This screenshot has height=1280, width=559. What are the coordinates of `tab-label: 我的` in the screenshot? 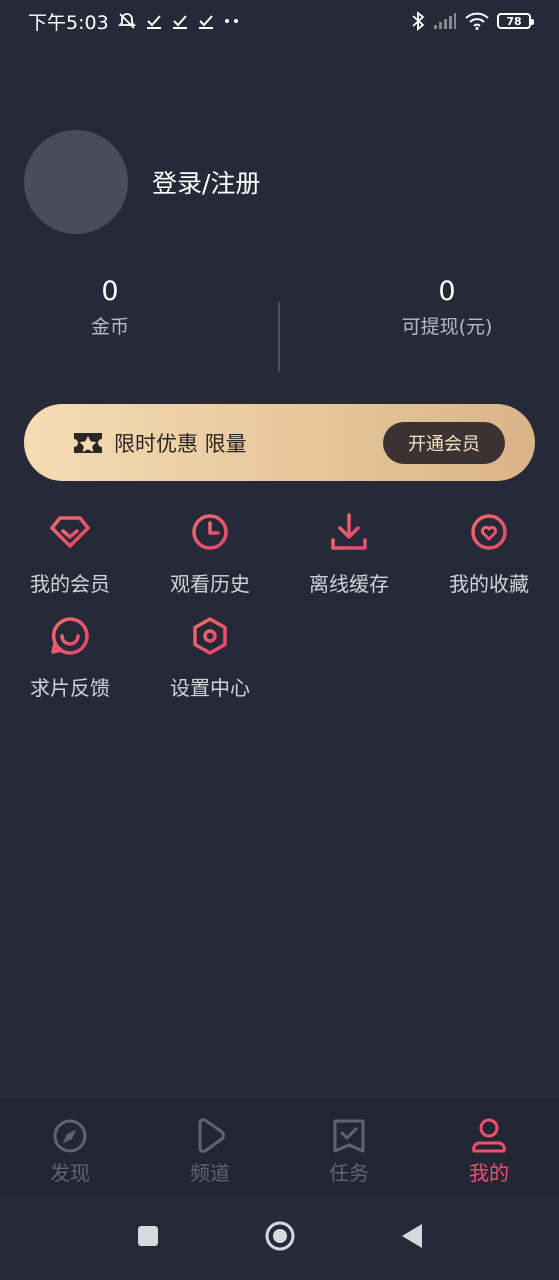 It's located at (489, 1173).